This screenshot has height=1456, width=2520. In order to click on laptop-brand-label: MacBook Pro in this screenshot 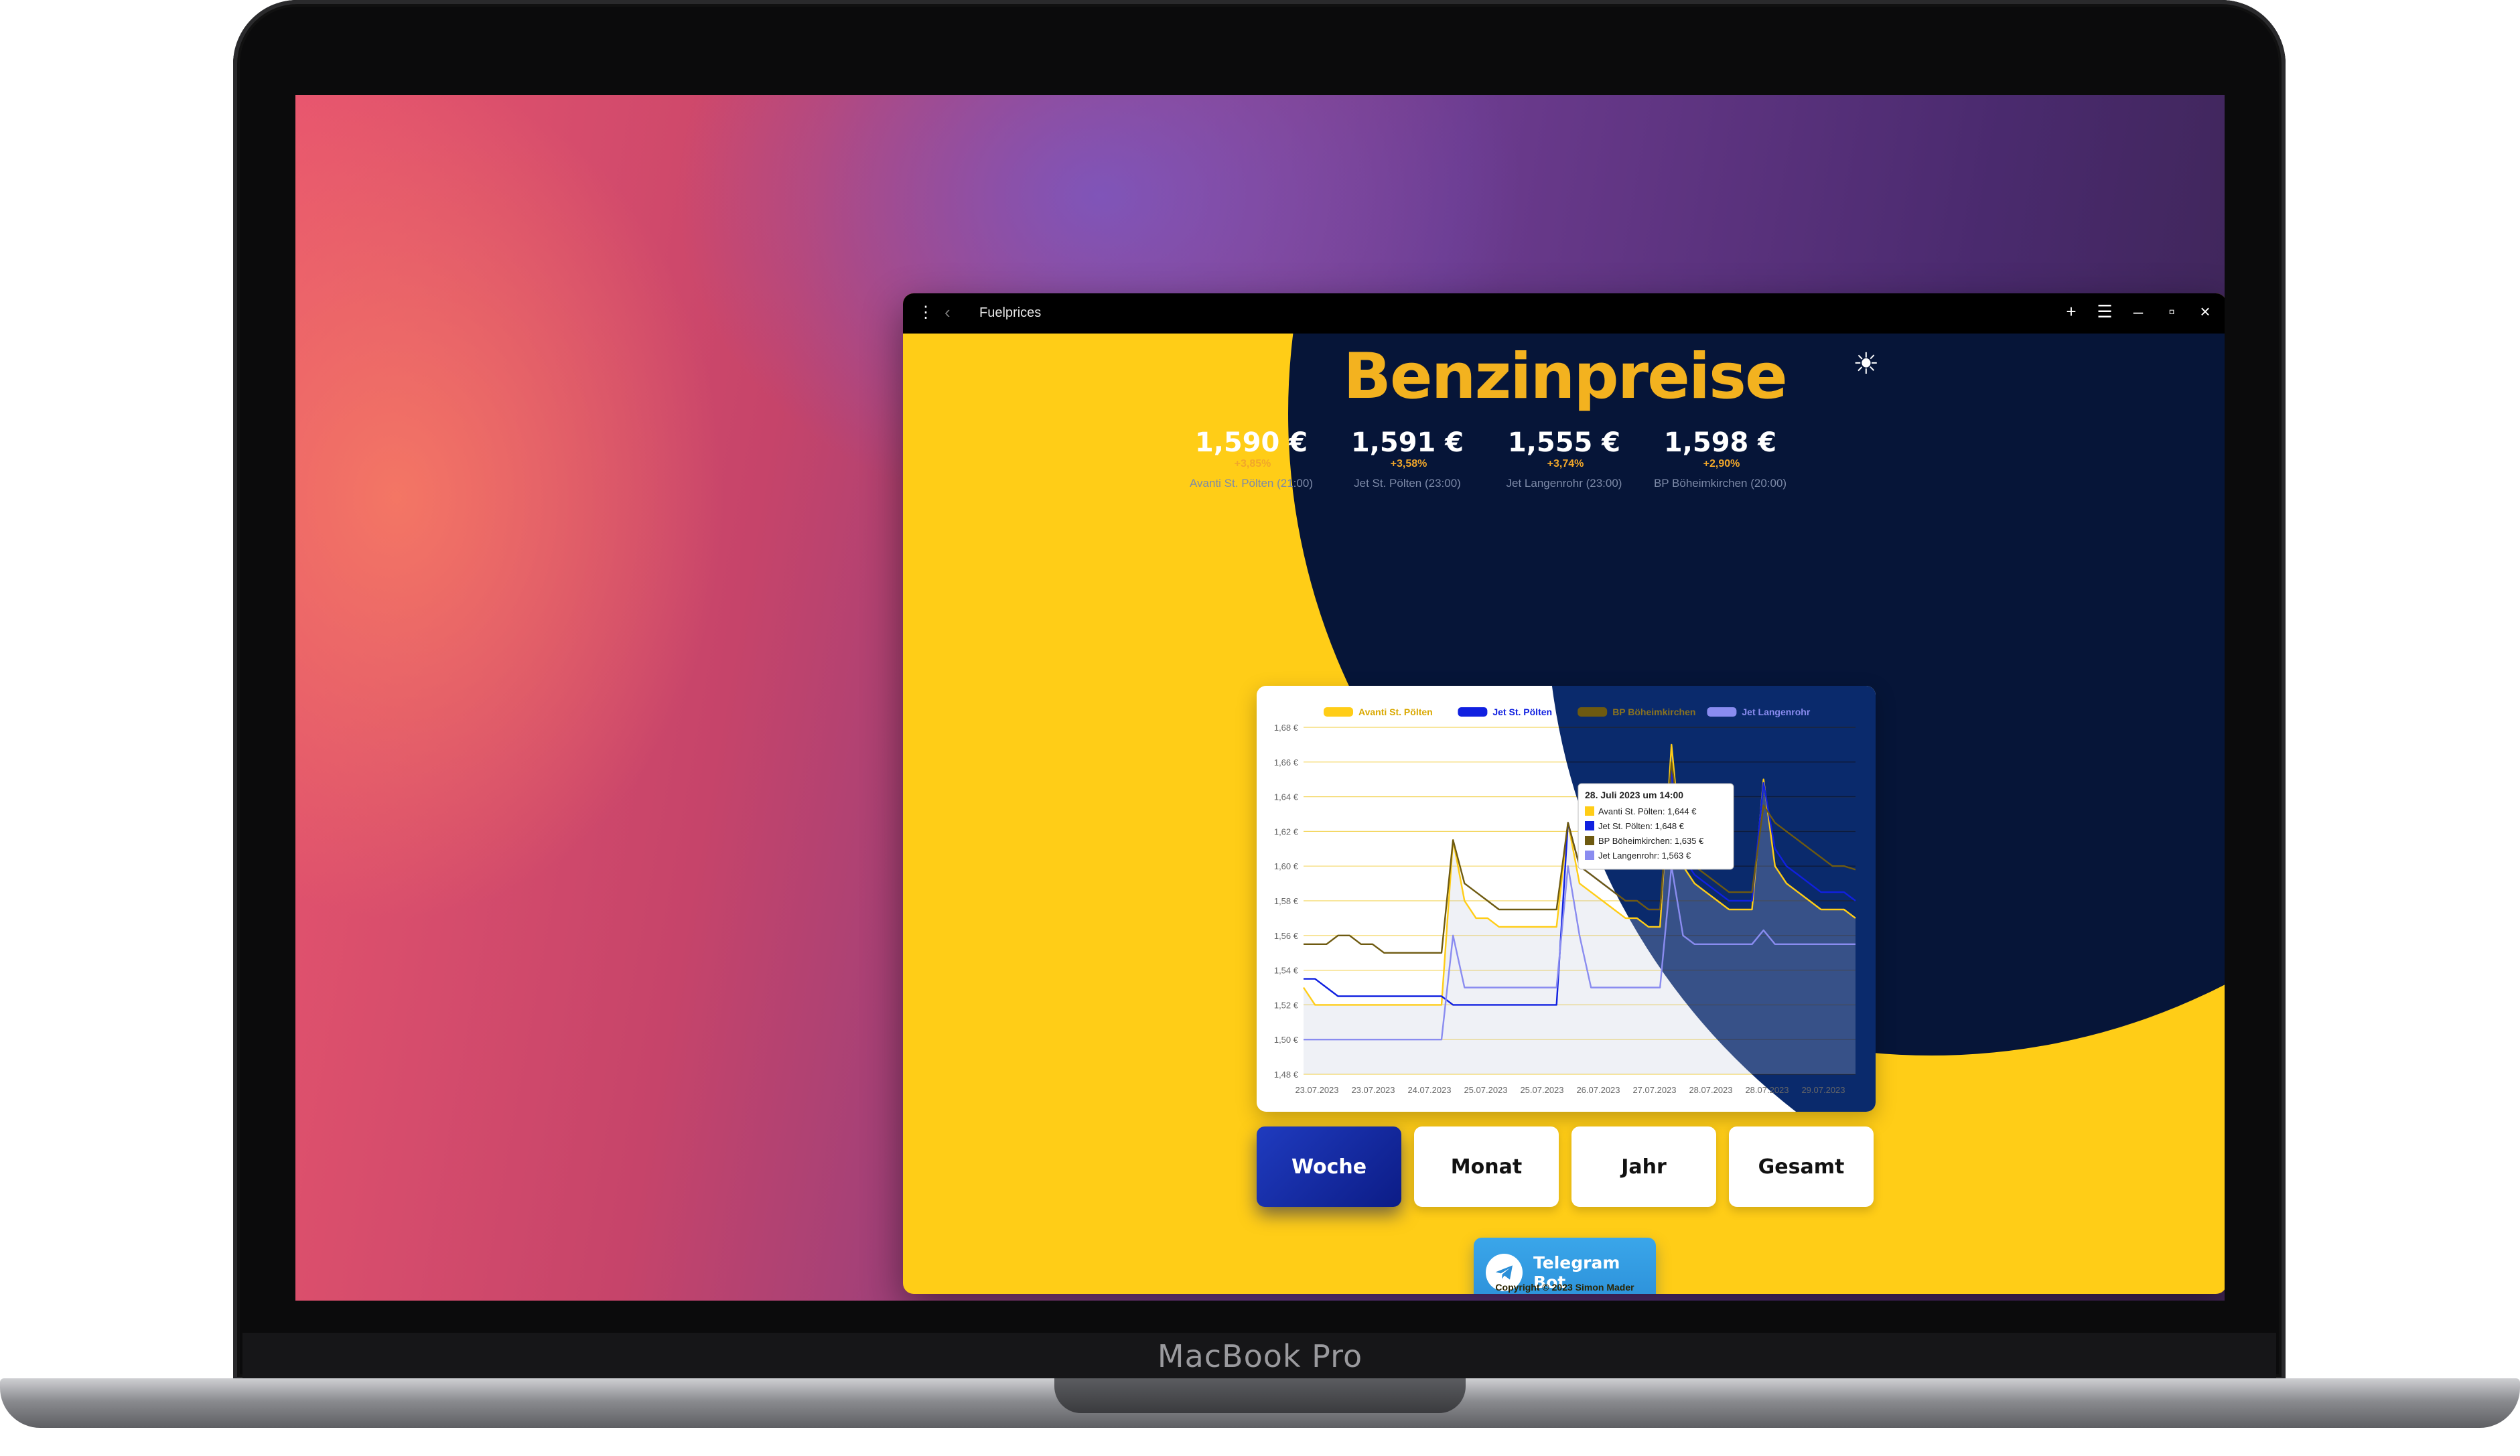, I will do `click(1260, 1356)`.